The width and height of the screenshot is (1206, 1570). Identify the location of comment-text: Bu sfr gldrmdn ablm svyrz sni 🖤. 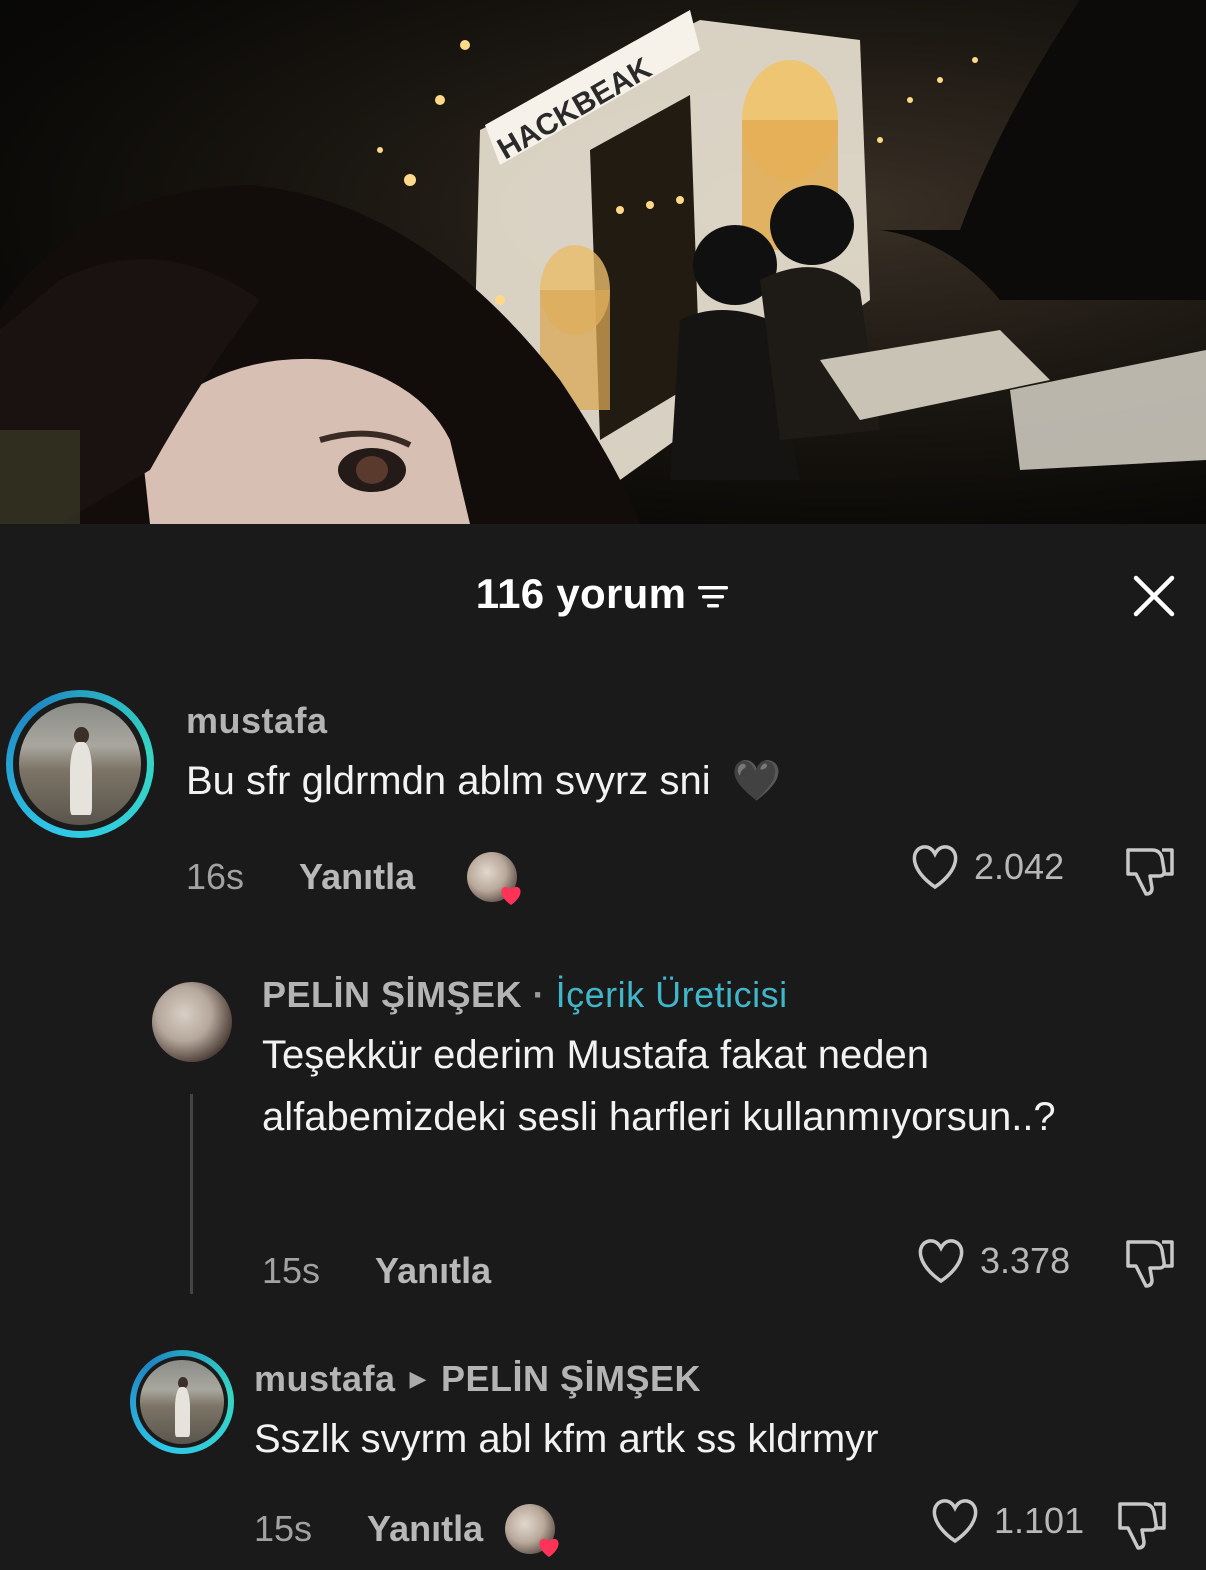
(484, 781).